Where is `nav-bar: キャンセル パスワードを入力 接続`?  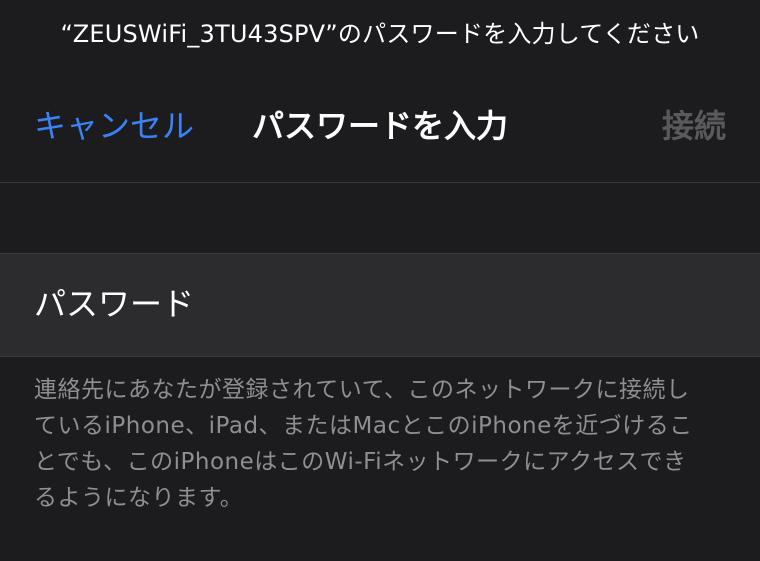 nav-bar: キャンセル パスワードを入力 接続 is located at coordinates (380, 127).